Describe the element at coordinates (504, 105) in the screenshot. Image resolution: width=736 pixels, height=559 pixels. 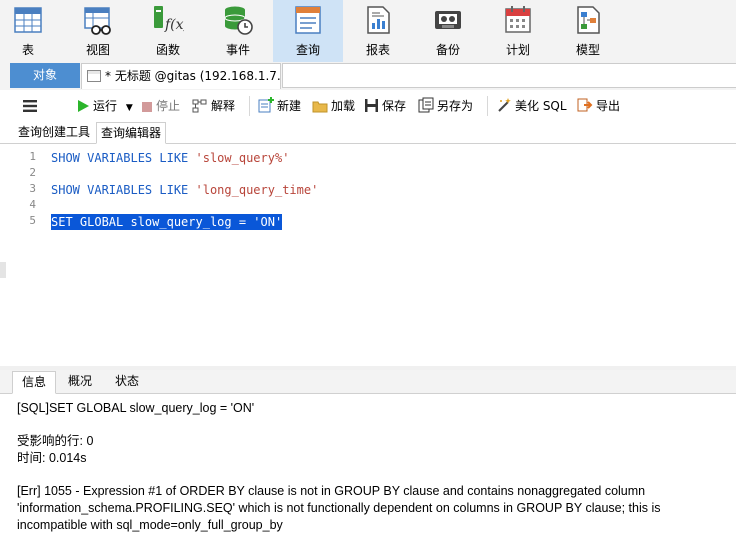
I see `magic-wand-icon` at that location.